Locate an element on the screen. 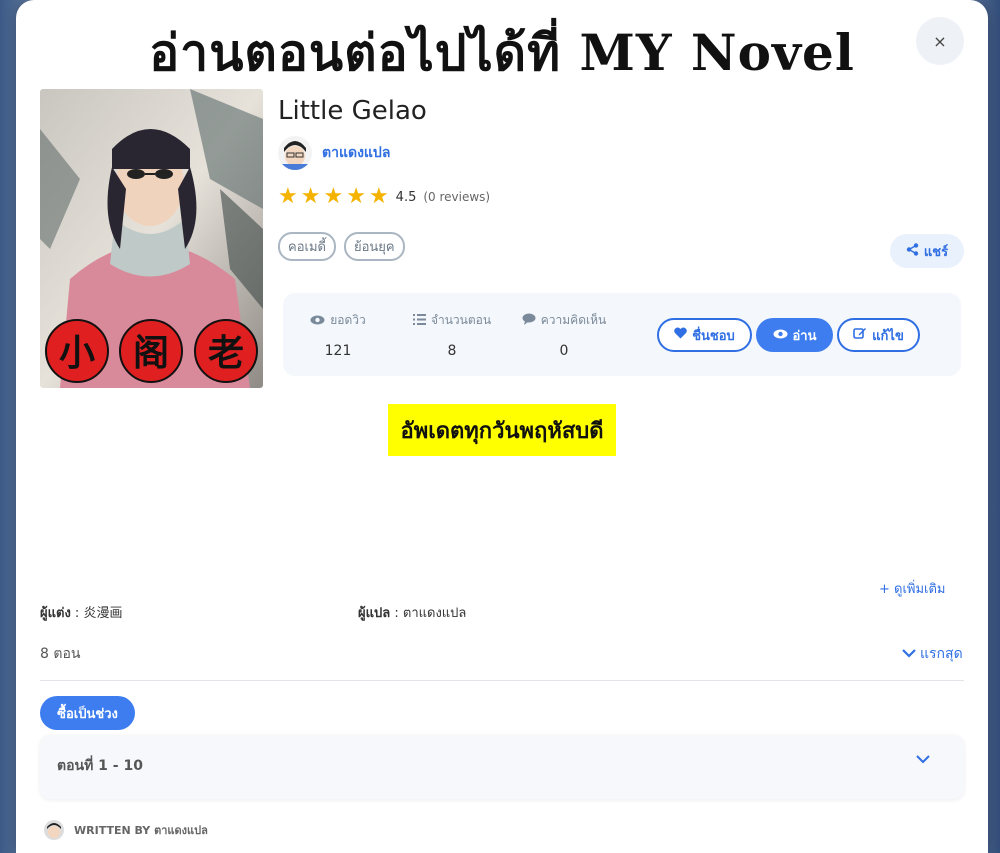 The width and height of the screenshot is (1000, 853). edit-icon is located at coordinates (860, 335).